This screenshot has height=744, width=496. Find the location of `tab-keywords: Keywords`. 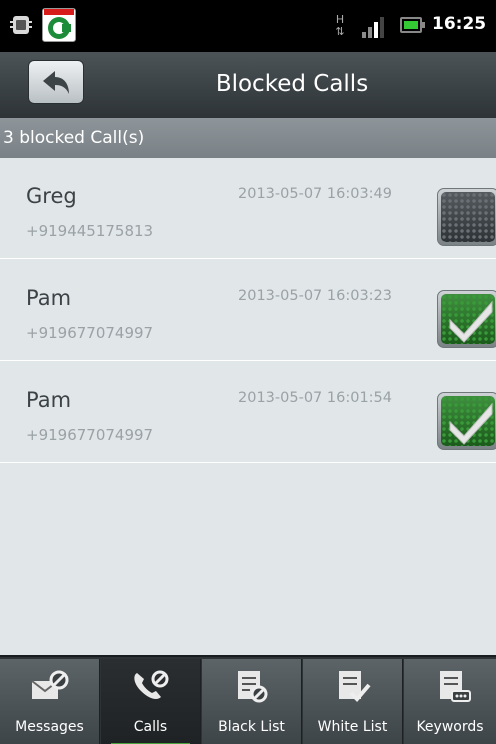

tab-keywords: Keywords is located at coordinates (450, 701).